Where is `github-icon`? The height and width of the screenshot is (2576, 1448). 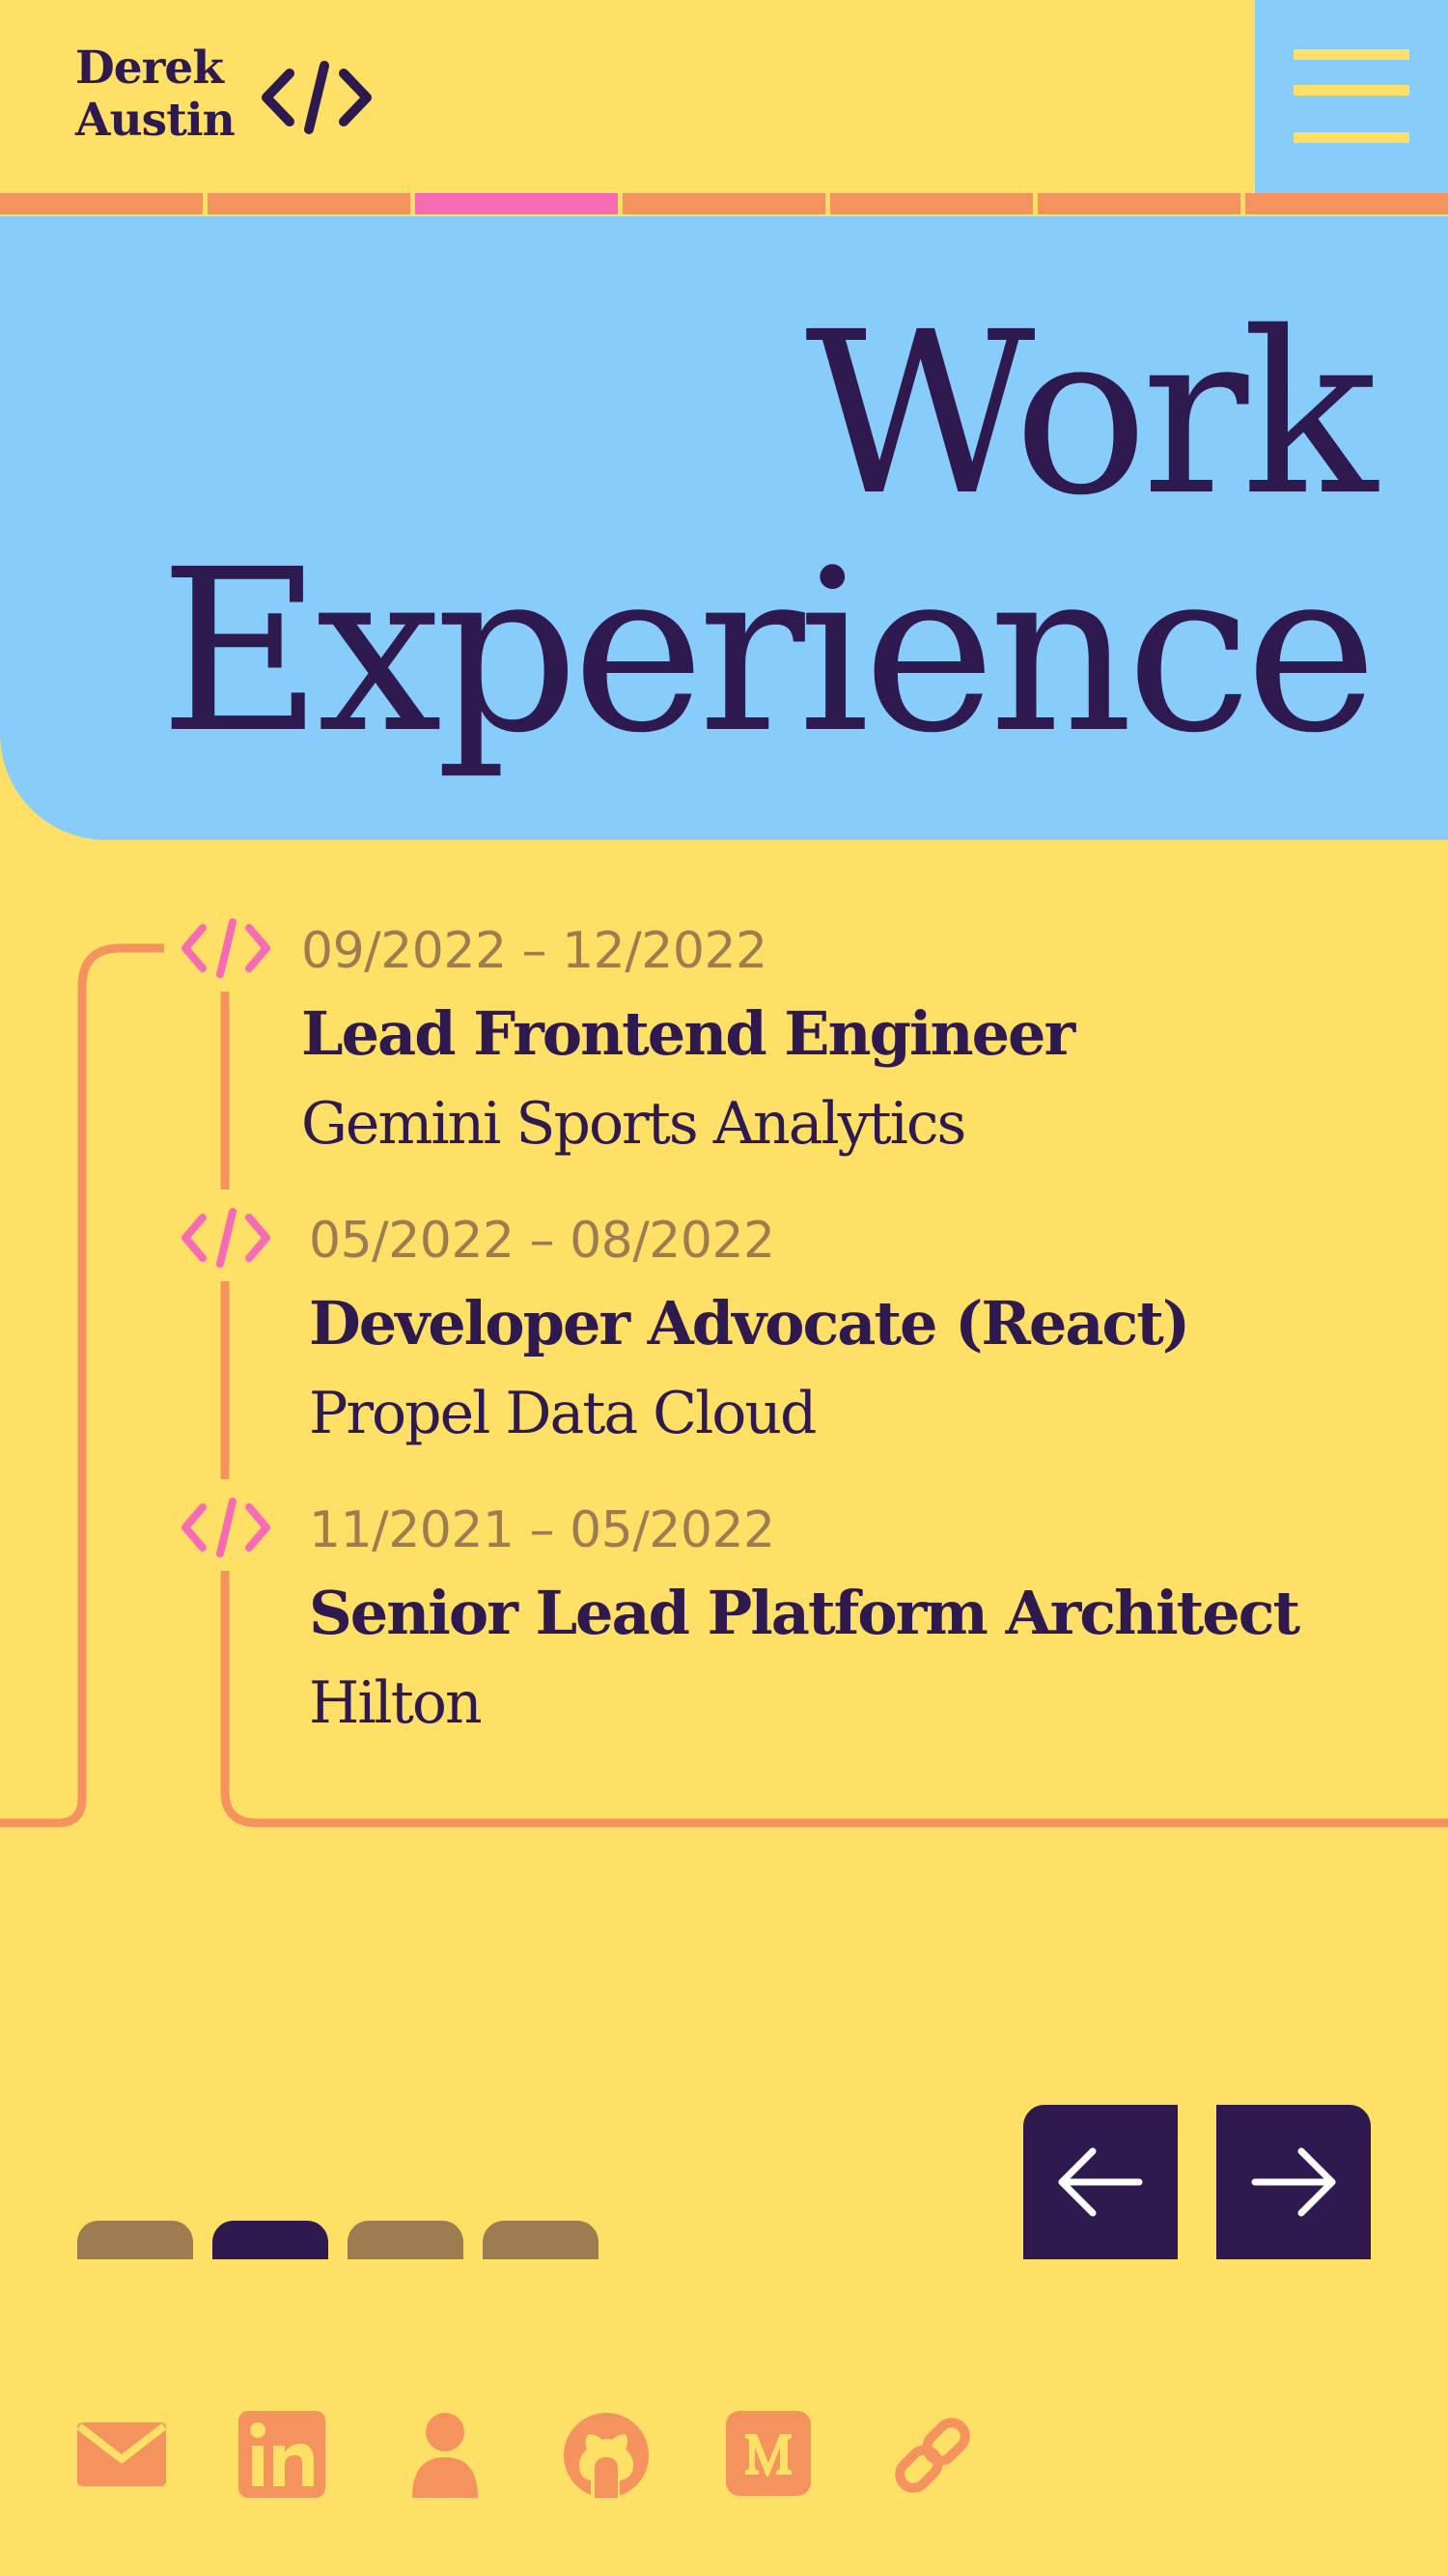 github-icon is located at coordinates (607, 2456).